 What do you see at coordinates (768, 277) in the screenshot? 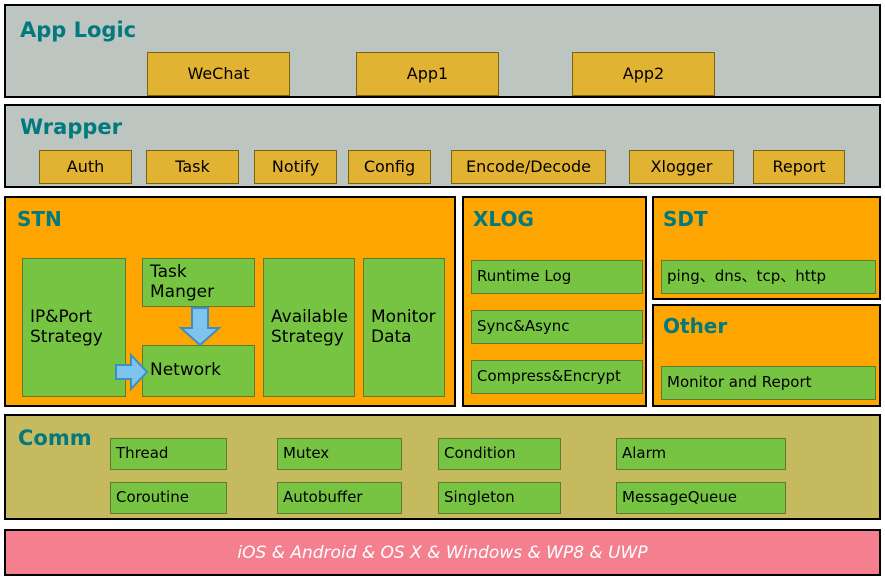
I see `sdt-item-protocols: ping、dns、tcp、http` at bounding box center [768, 277].